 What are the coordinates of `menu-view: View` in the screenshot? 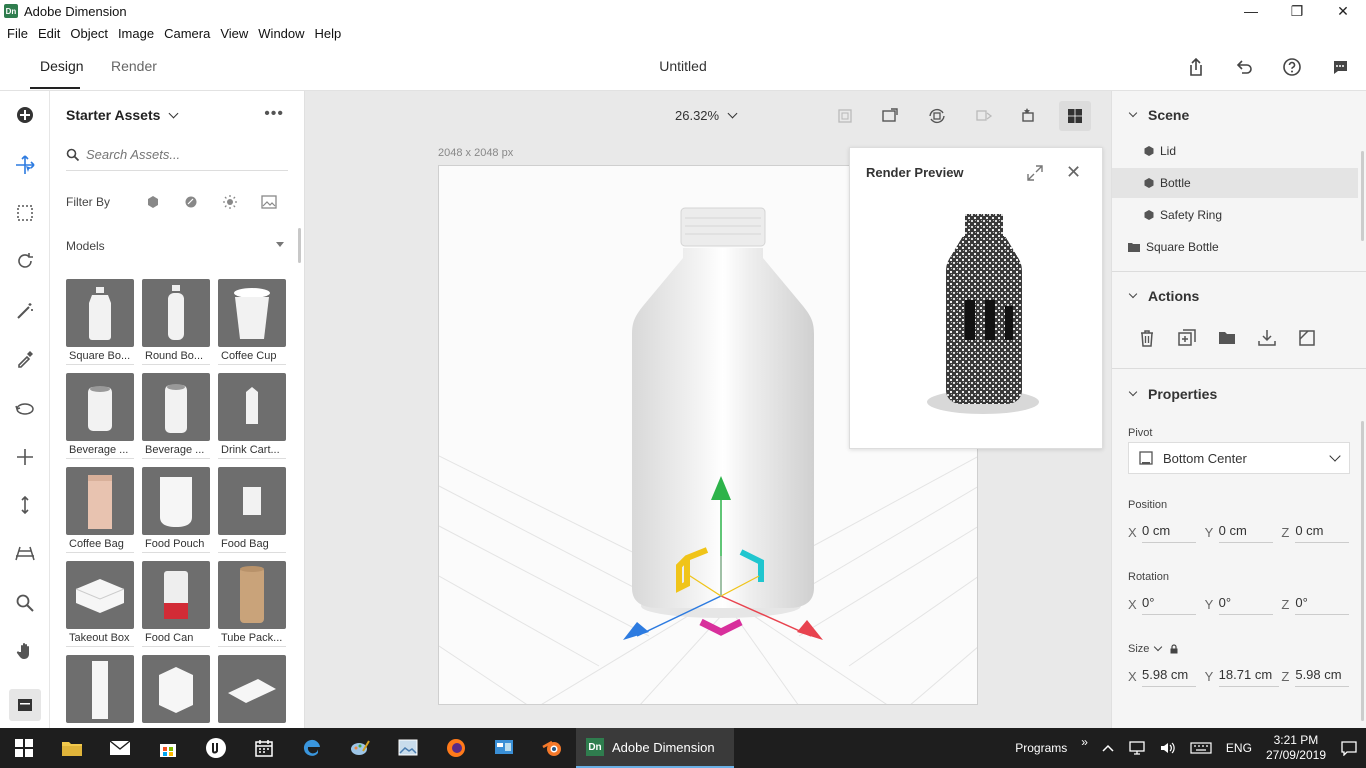 It's located at (234, 33).